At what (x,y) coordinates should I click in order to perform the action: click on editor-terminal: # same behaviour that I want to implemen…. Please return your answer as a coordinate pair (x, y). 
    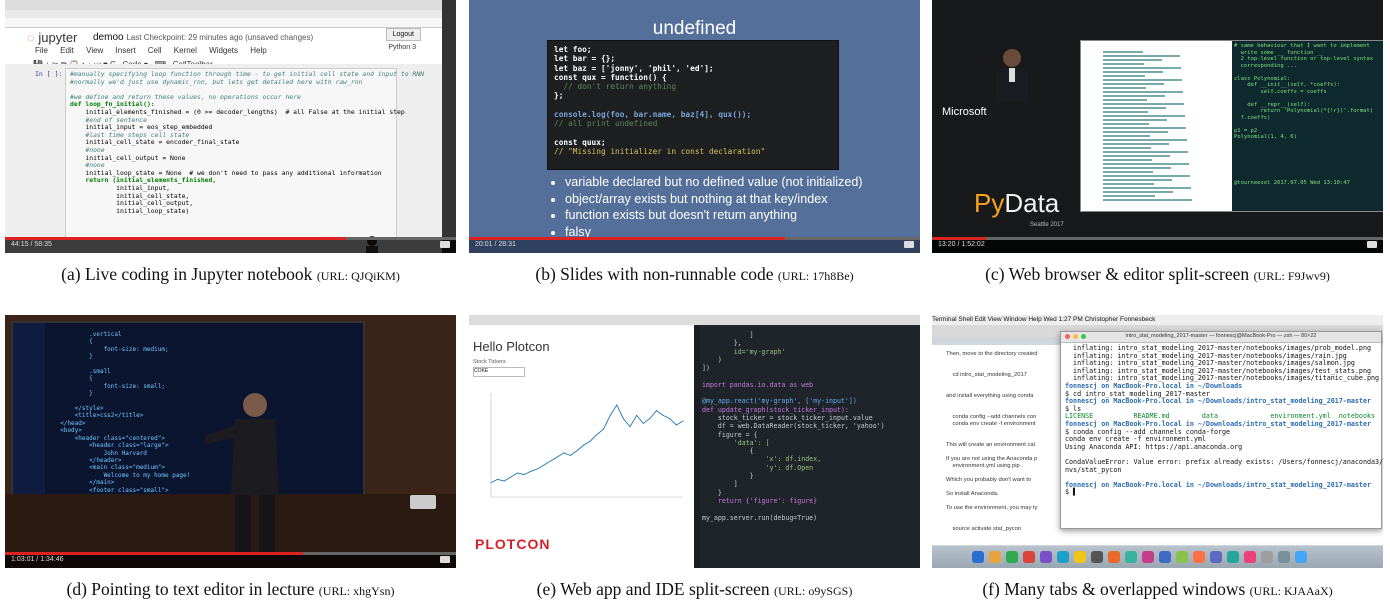
    Looking at the image, I should click on (1307, 126).